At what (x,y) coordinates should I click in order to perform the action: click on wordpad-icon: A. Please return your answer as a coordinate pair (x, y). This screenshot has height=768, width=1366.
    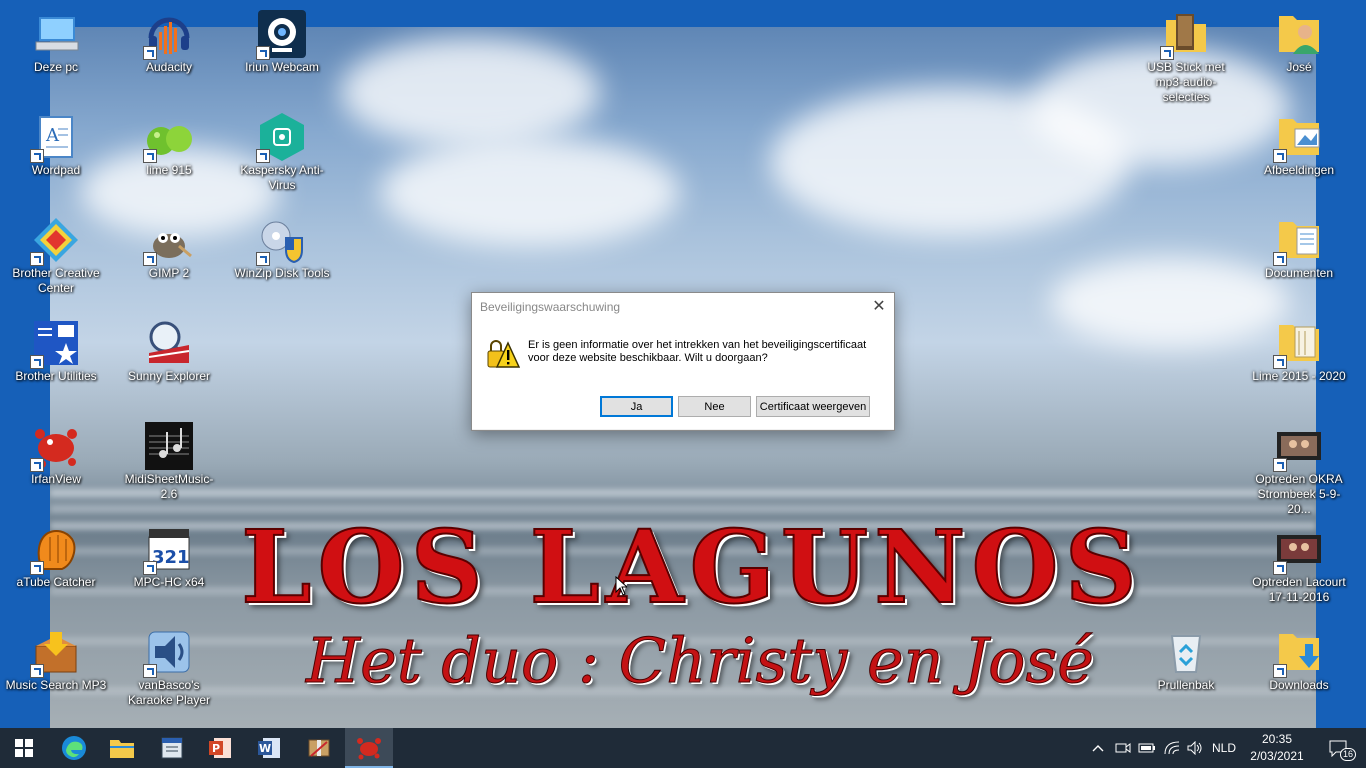
    Looking at the image, I should click on (55, 138).